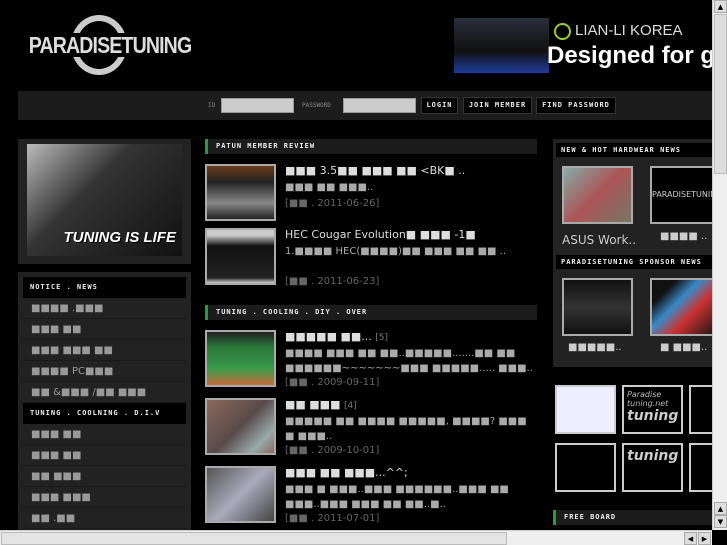  Describe the element at coordinates (350, 406) in the screenshot. I see `comment-count: [4]` at that location.